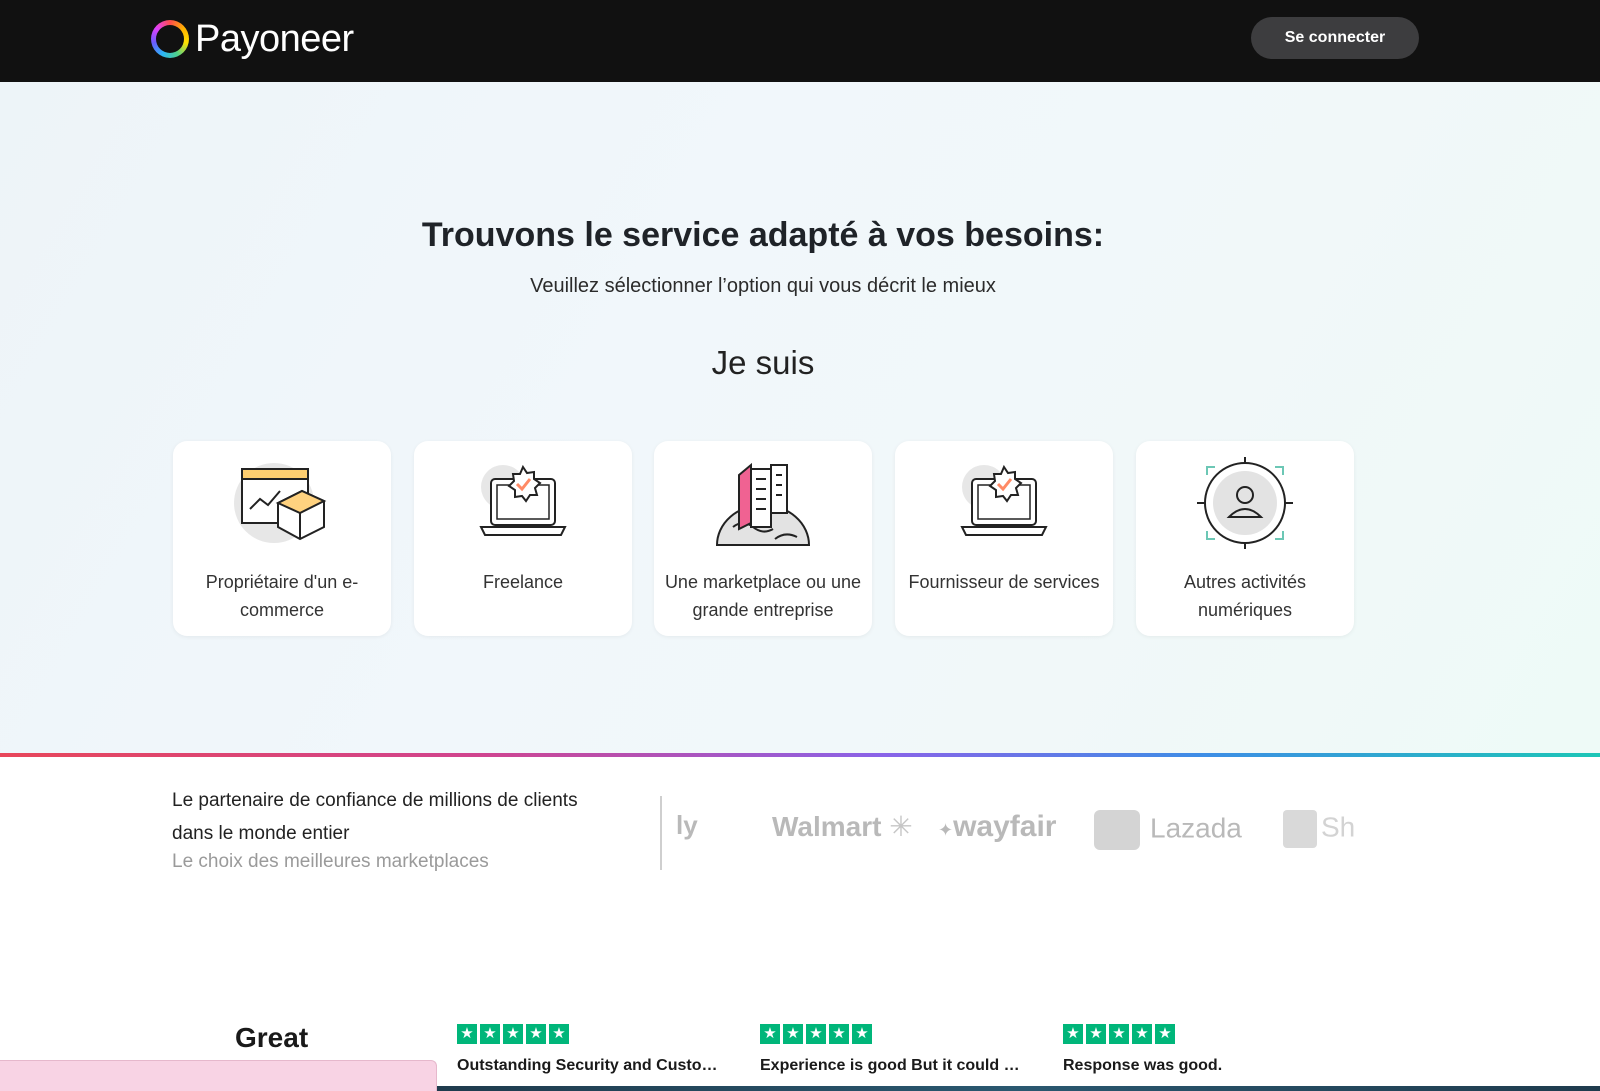 This screenshot has height=1091, width=1600. I want to click on lazada-logo: Lazada, so click(1168, 830).